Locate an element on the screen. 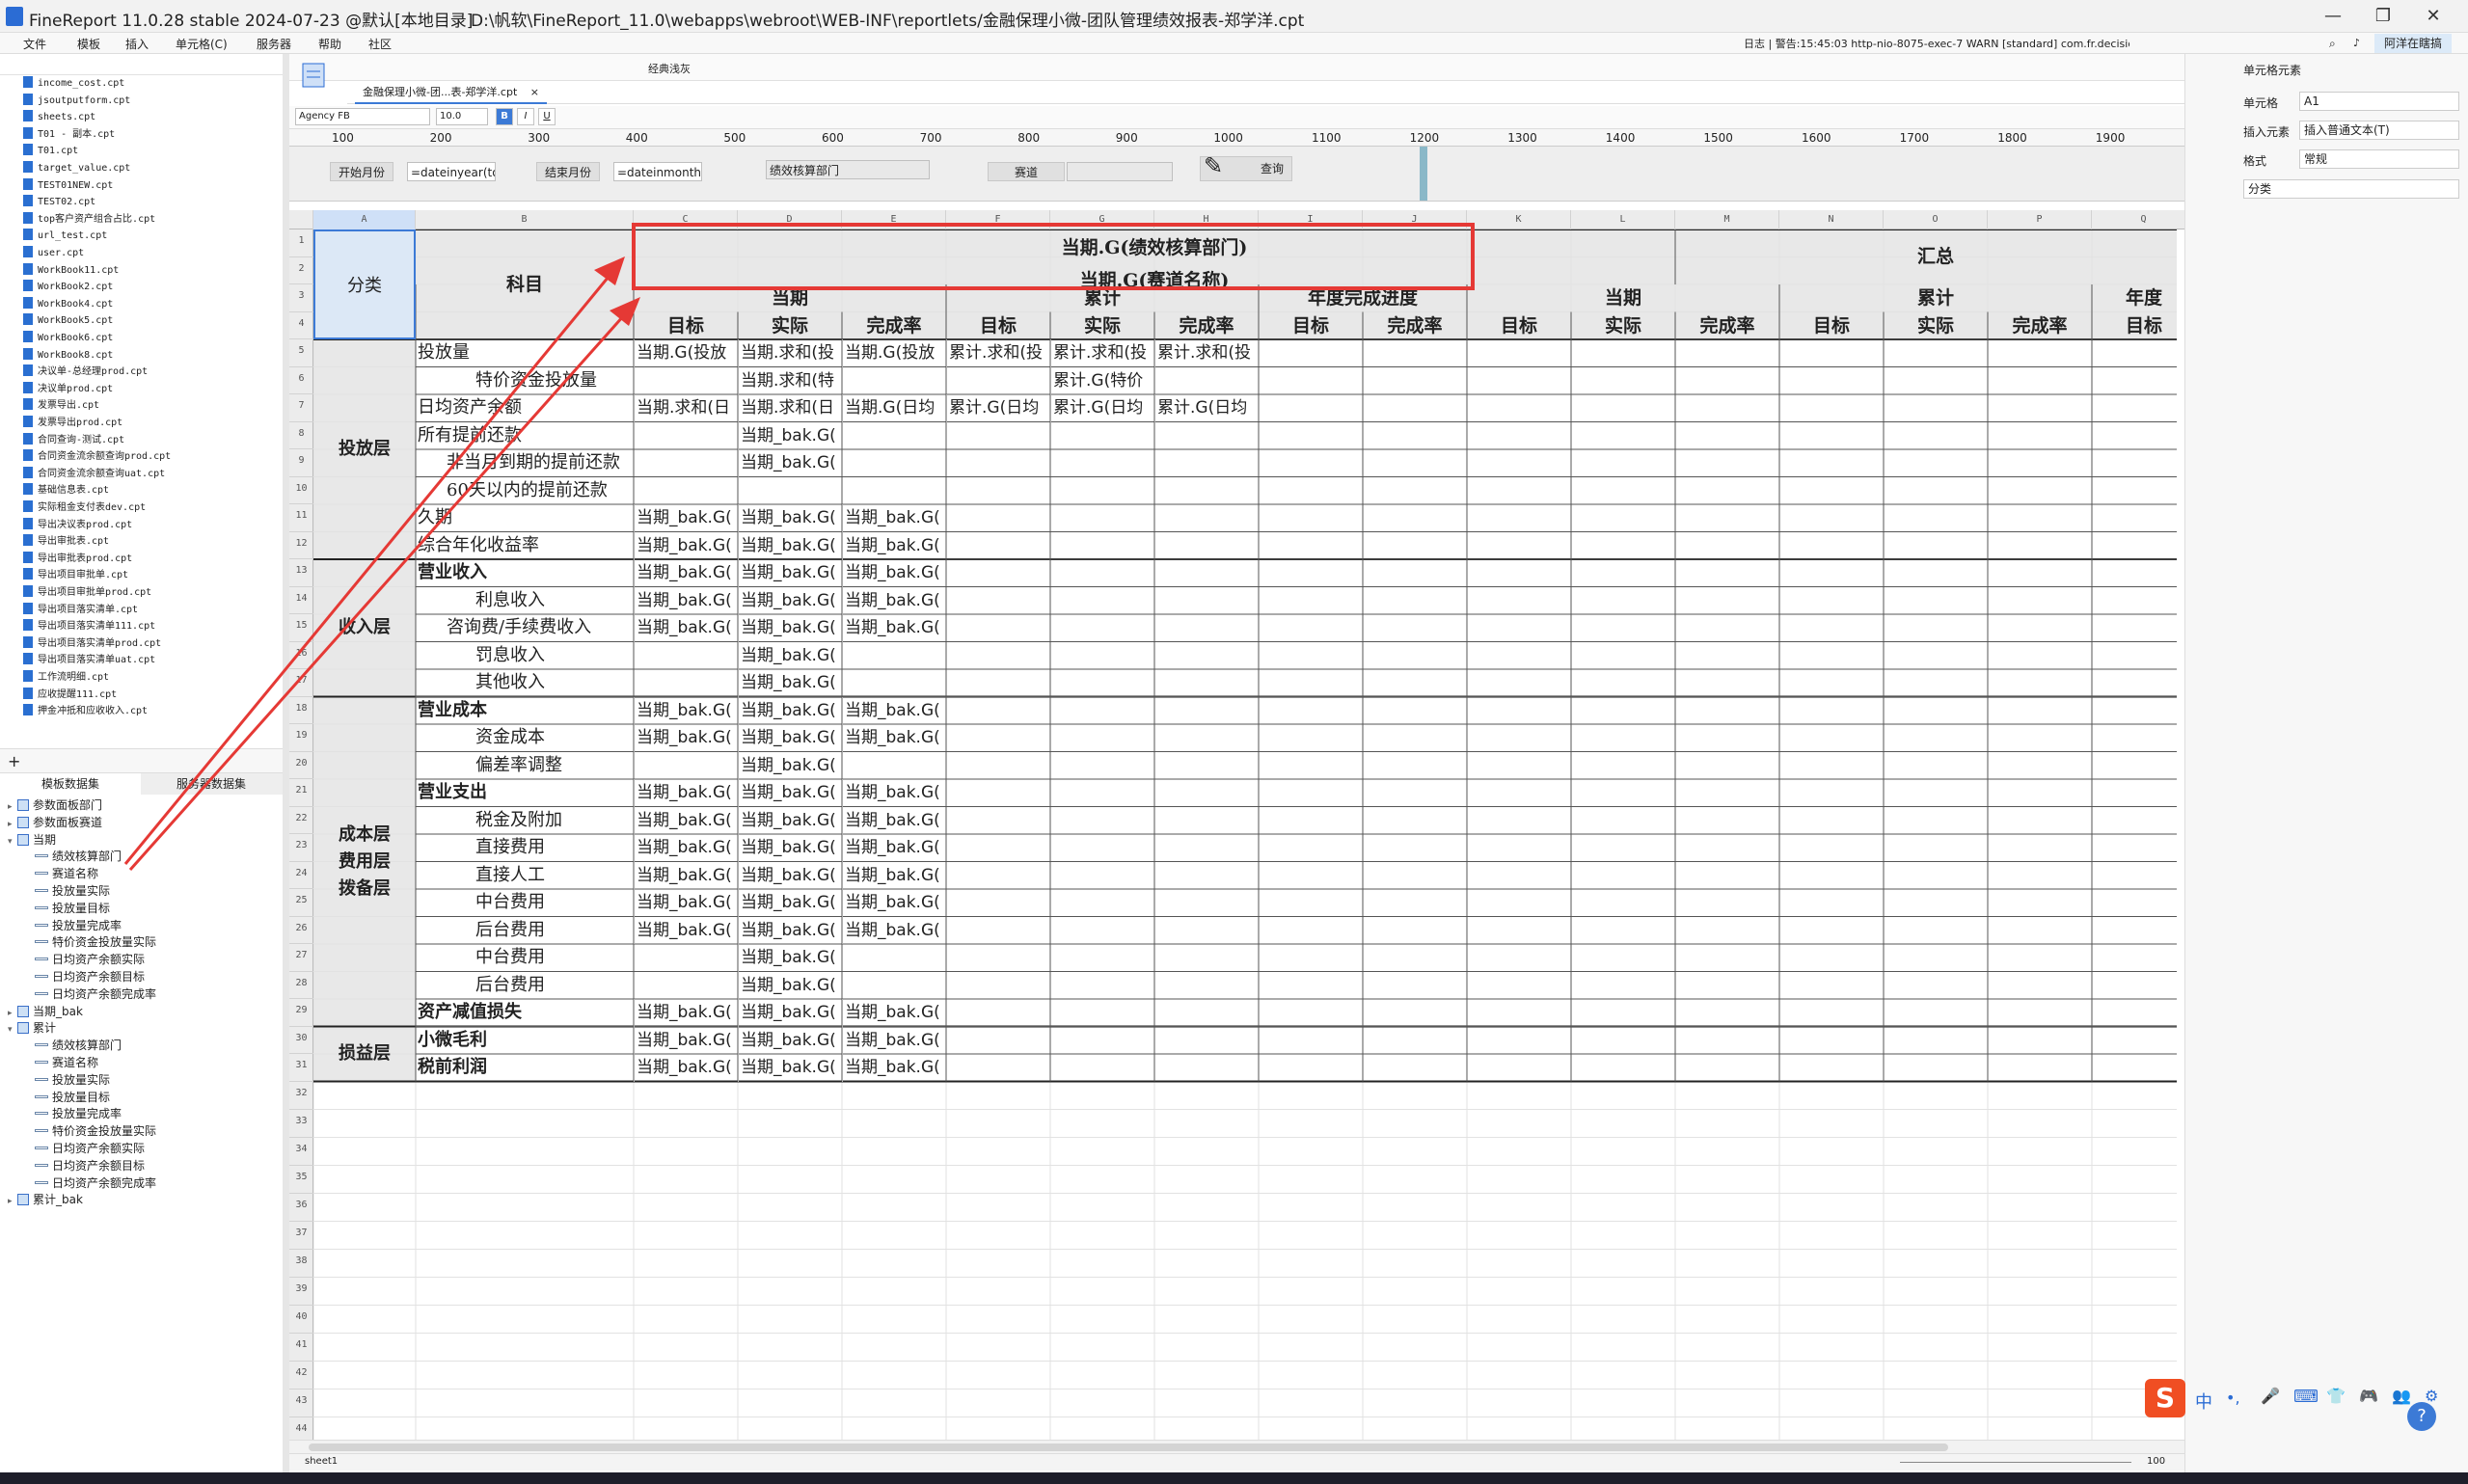 Image resolution: width=2468 pixels, height=1484 pixels. maximize-button: ❐ is located at coordinates (2383, 16).